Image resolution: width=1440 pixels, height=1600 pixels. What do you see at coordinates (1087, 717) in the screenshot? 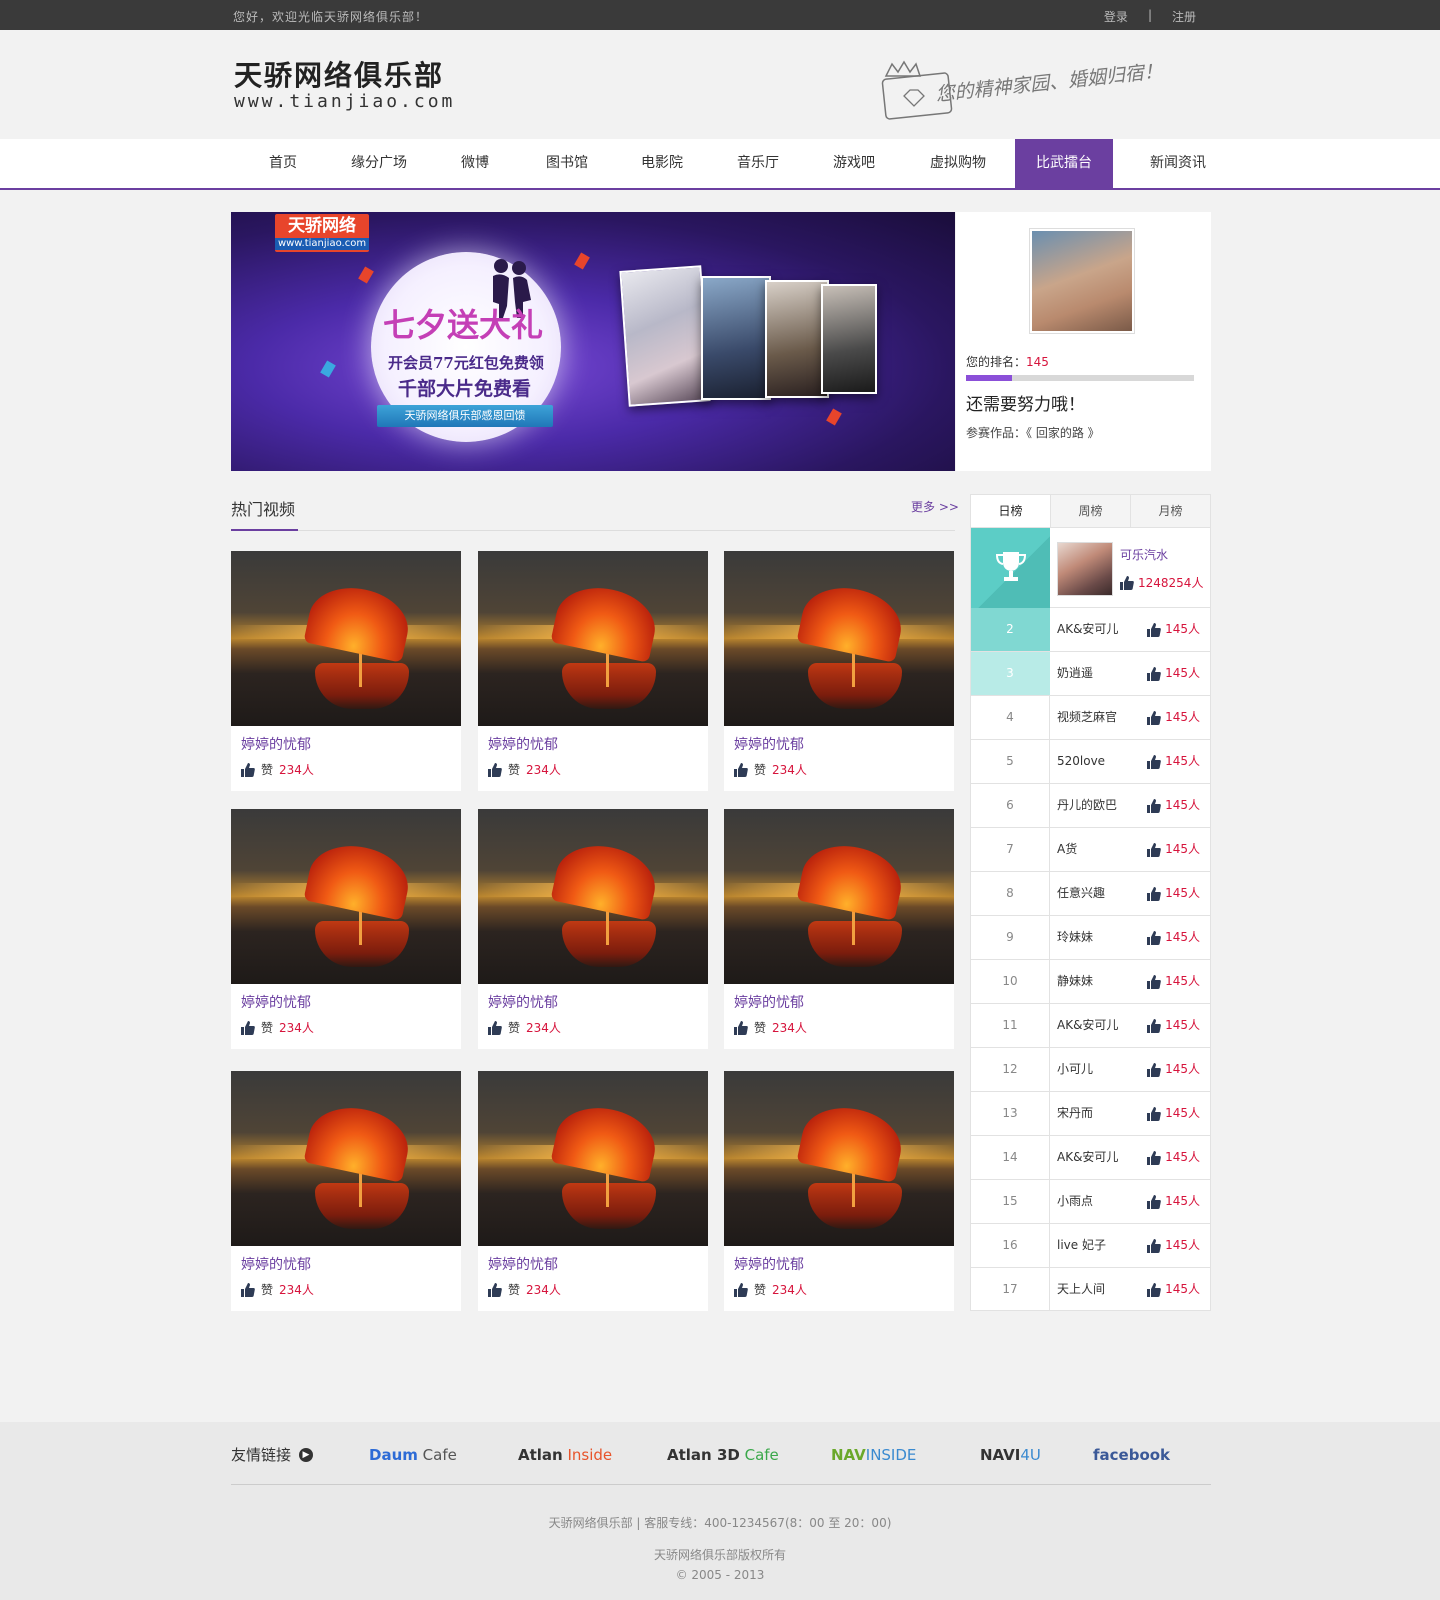
I see `rank-user-name: 视频芝麻官` at bounding box center [1087, 717].